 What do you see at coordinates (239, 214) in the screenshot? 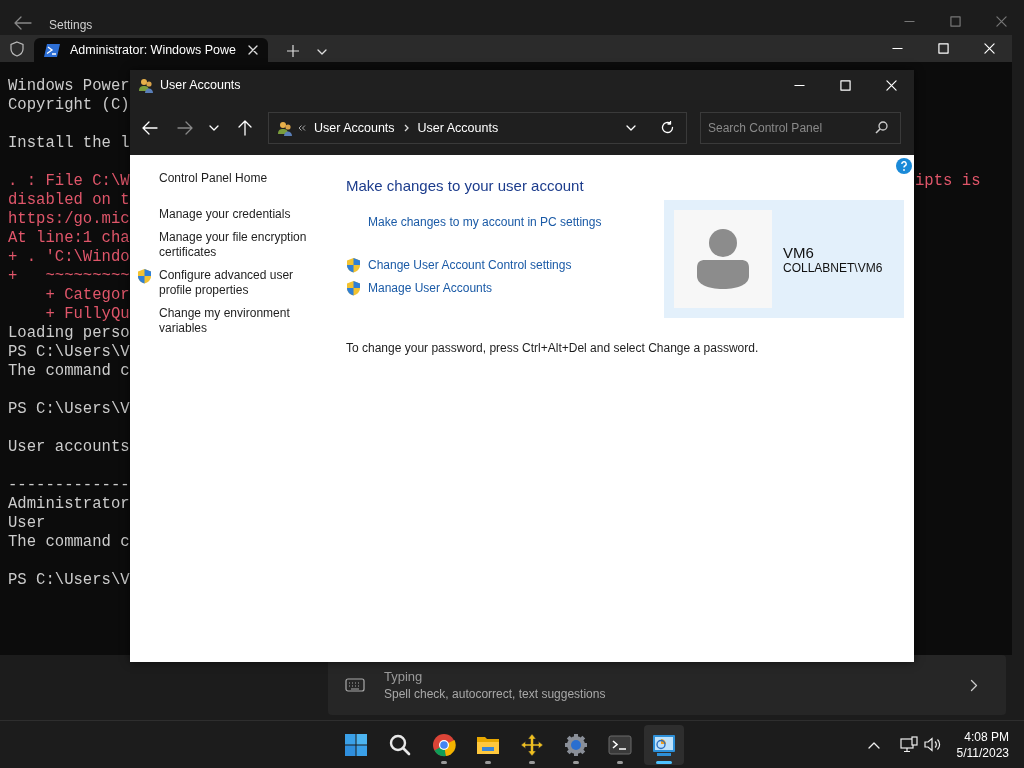
I see `sidebar-link: Manage your credentials` at bounding box center [239, 214].